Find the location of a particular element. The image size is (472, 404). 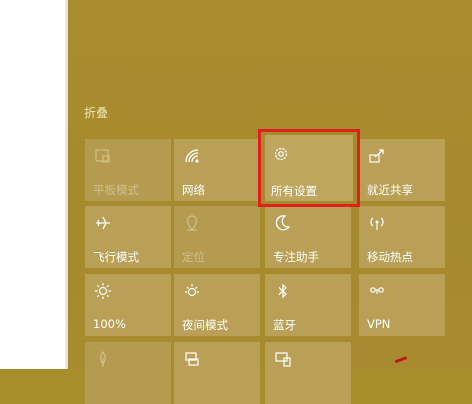

tile-label: 定位 is located at coordinates (193, 257).